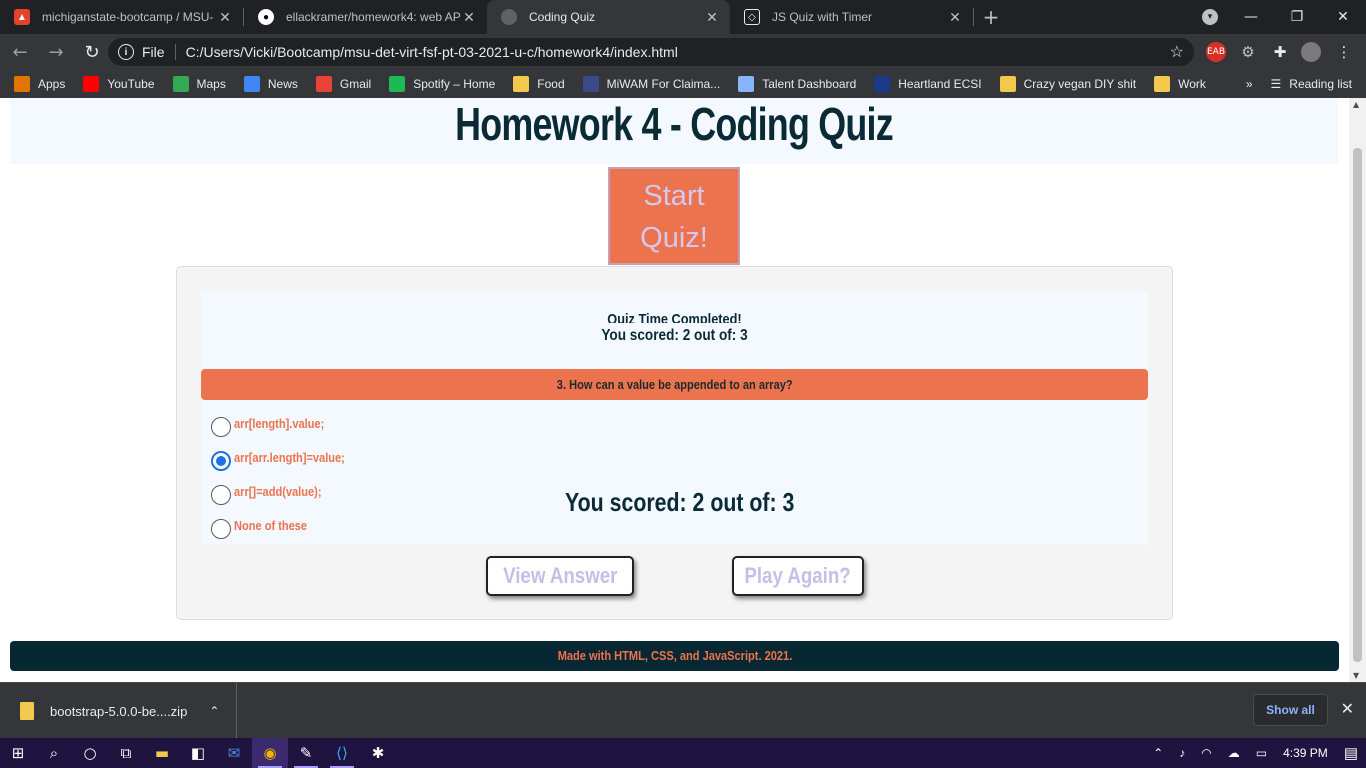  I want to click on cortana-icon: ○, so click(90, 753).